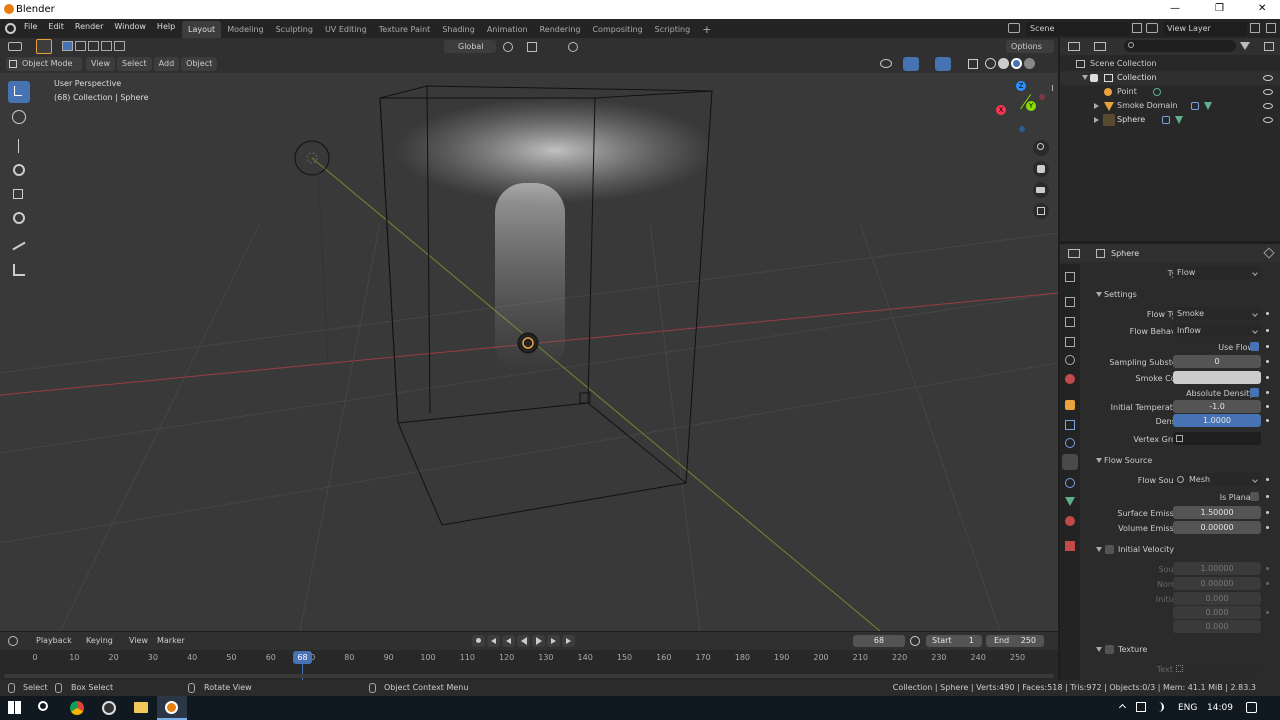  What do you see at coordinates (294, 29) in the screenshot?
I see `tab-sculpting: Sculpting` at bounding box center [294, 29].